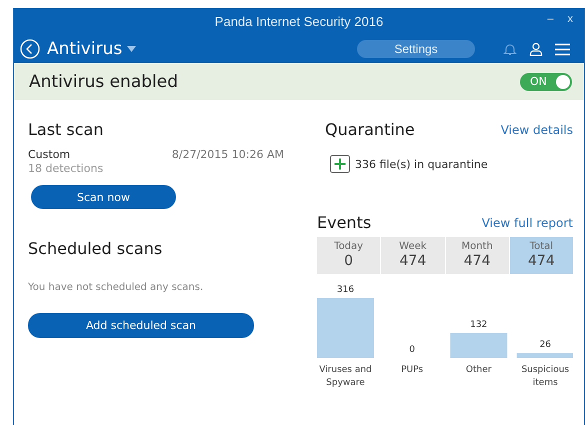  Describe the element at coordinates (299, 21) in the screenshot. I see `window-title: Panda Internet Security 2016` at that location.